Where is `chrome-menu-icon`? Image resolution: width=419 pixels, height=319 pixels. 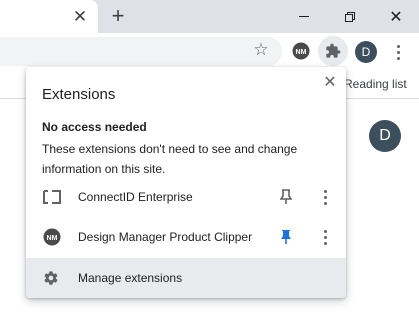
chrome-menu-icon is located at coordinates (398, 52).